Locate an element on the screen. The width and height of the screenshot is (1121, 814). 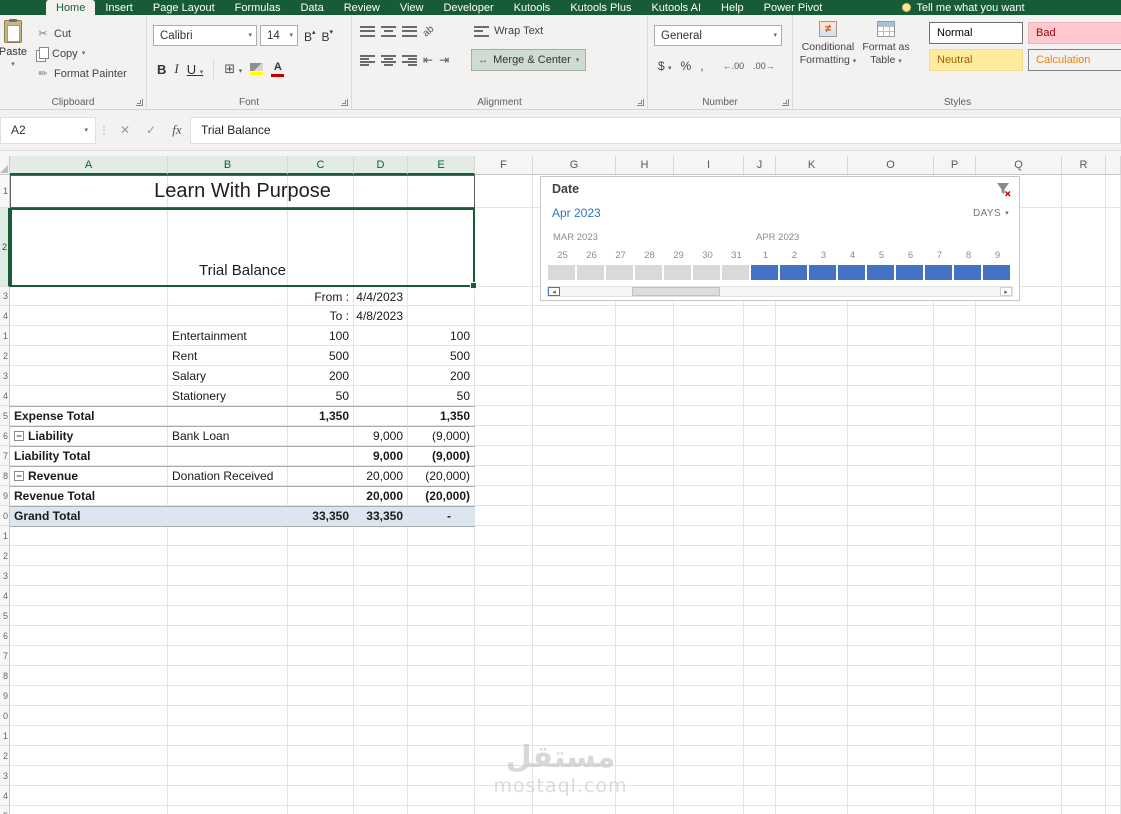
pivot-cell: Entertainment is located at coordinates (228, 336).